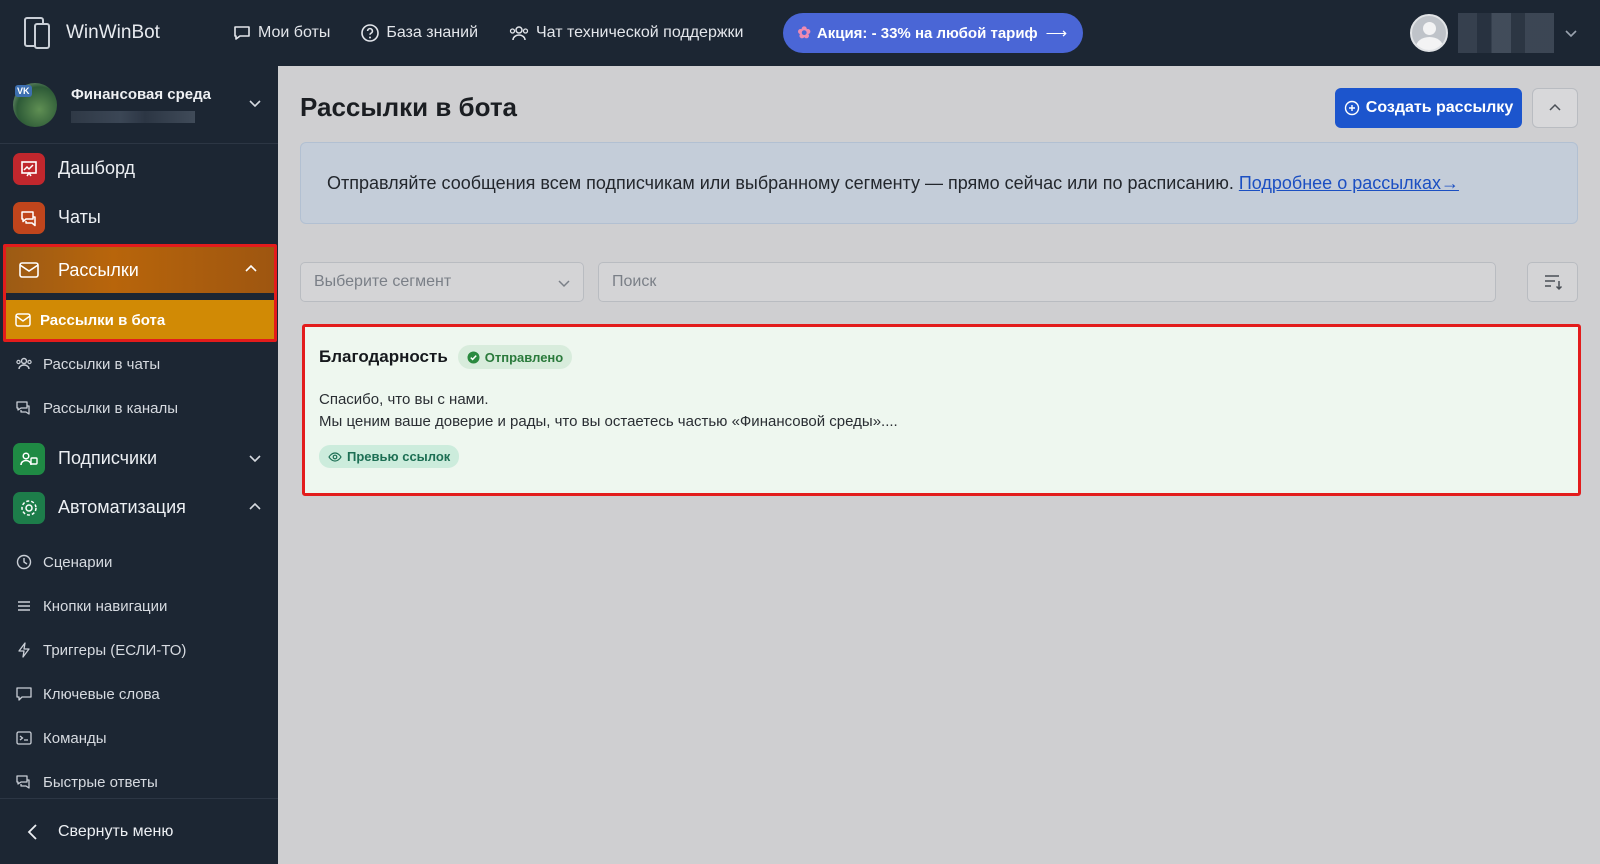  I want to click on sidebar-item-label: Подписчики, so click(108, 458).